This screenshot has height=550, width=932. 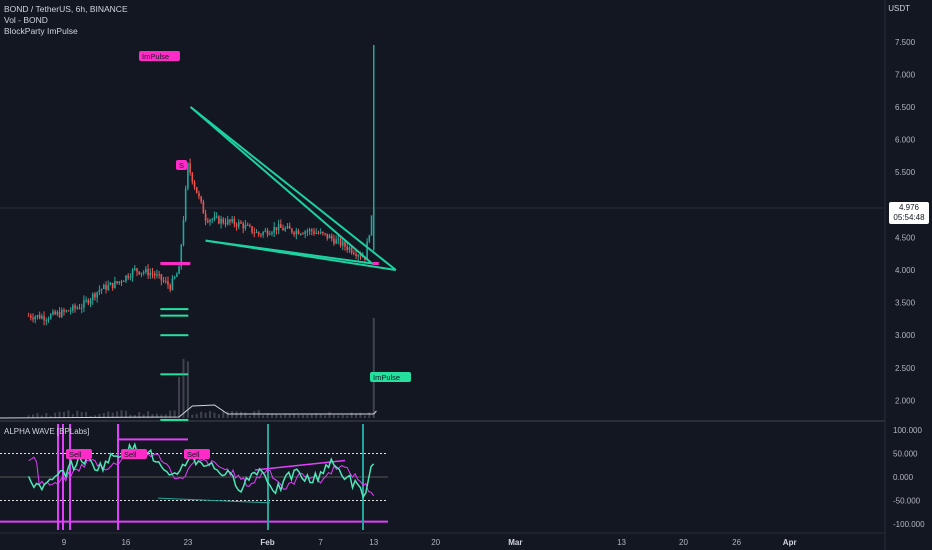 What do you see at coordinates (155, 56) in the screenshot?
I see `impulse-tag: ImPulse` at bounding box center [155, 56].